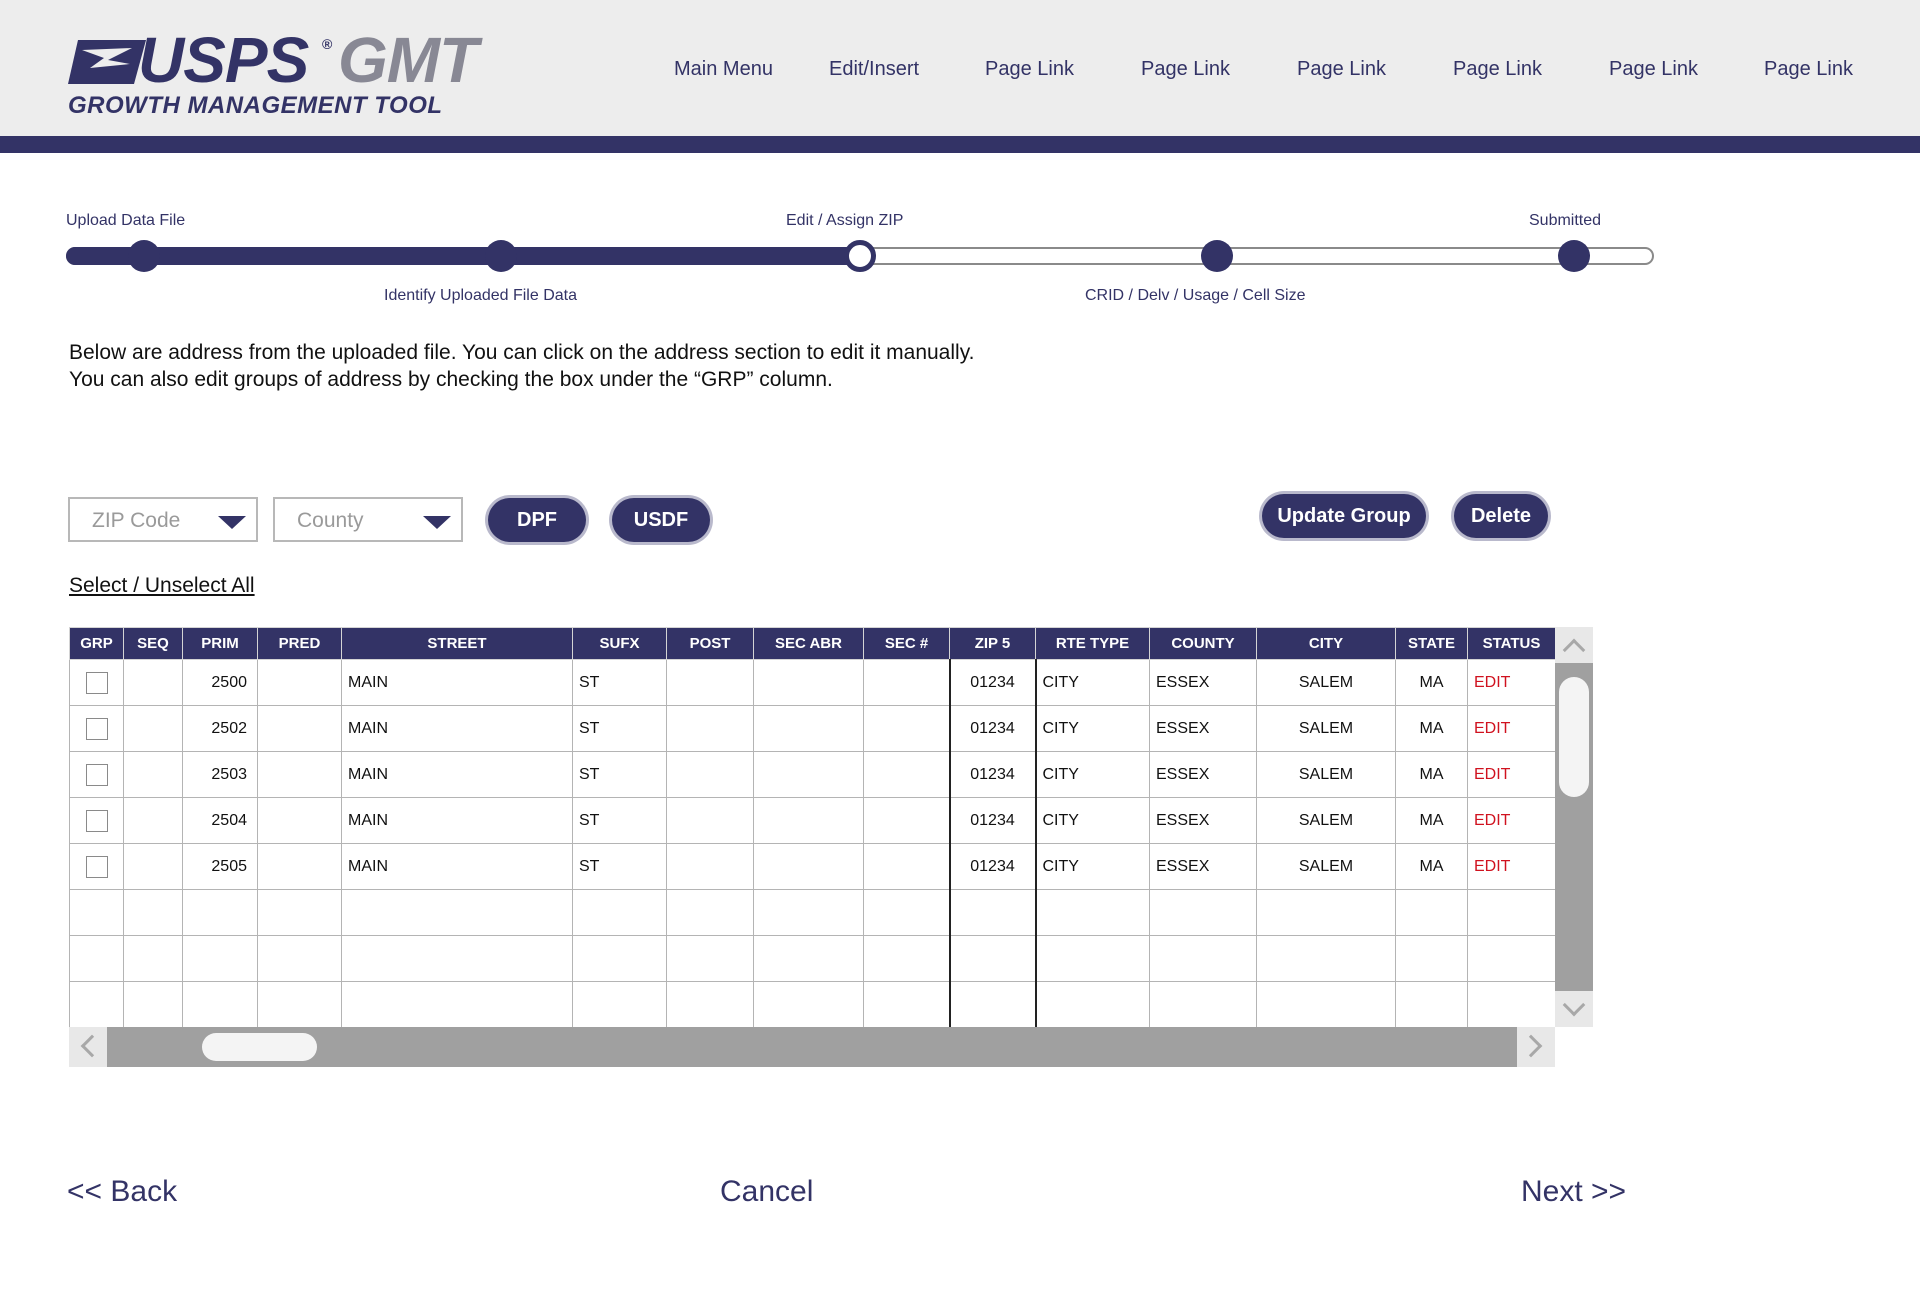 This screenshot has height=1306, width=1920. Describe the element at coordinates (812, 682) in the screenshot. I see `table-row: 2500 MAIN ST 01234 CITY ESSEX SALEM MA EDIT` at that location.